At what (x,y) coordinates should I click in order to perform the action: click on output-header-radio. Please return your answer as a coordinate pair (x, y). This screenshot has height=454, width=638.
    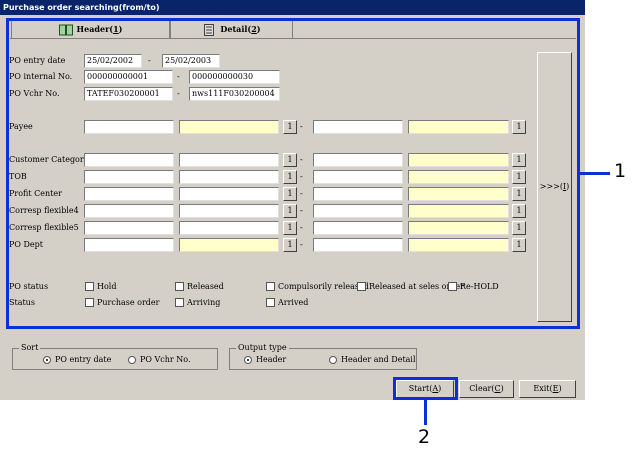
    Looking at the image, I should click on (248, 360).